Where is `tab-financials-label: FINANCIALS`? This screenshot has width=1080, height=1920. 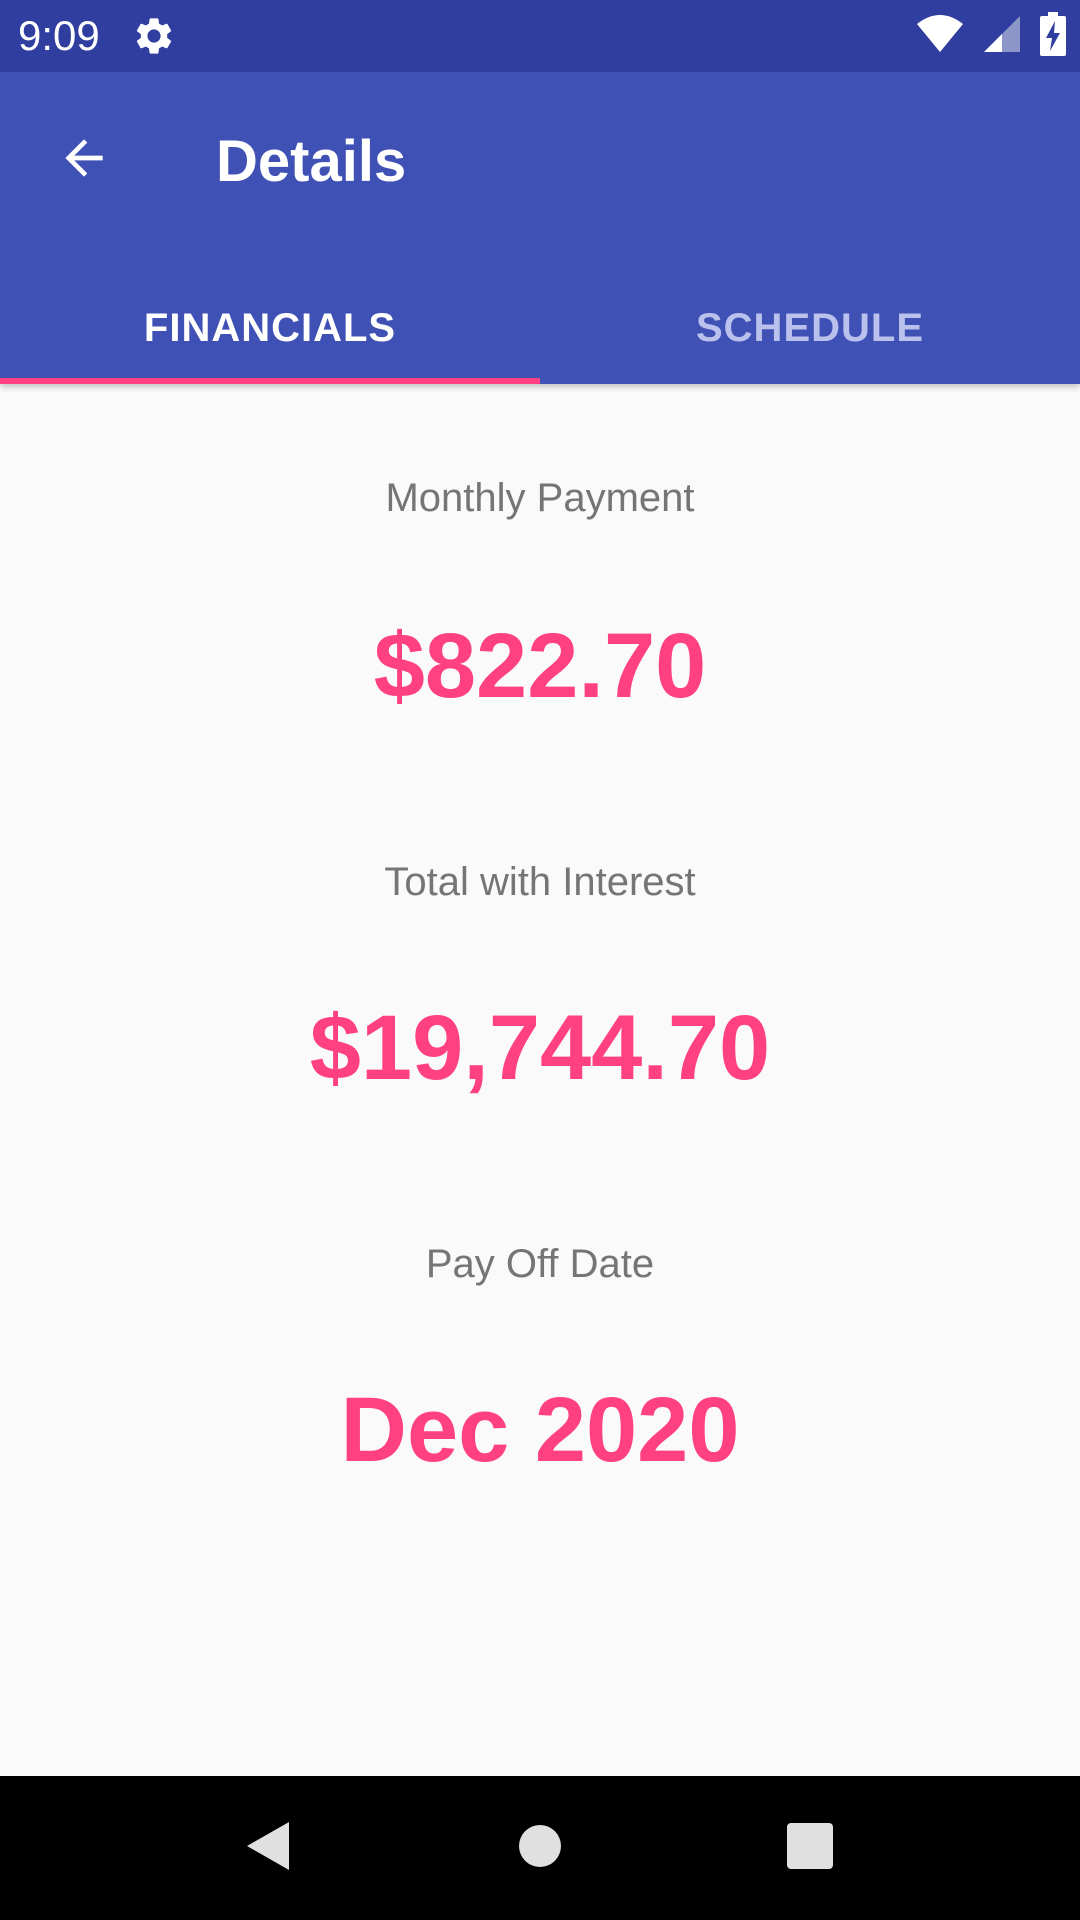 tab-financials-label: FINANCIALS is located at coordinates (270, 327).